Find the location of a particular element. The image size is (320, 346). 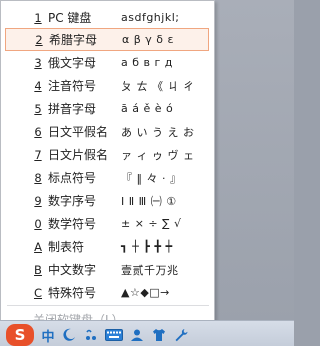

menu-item-number-sequence: 9 数字序号 Ⅰ Ⅱ Ⅲ ㈠ ① is located at coordinates (107, 200).